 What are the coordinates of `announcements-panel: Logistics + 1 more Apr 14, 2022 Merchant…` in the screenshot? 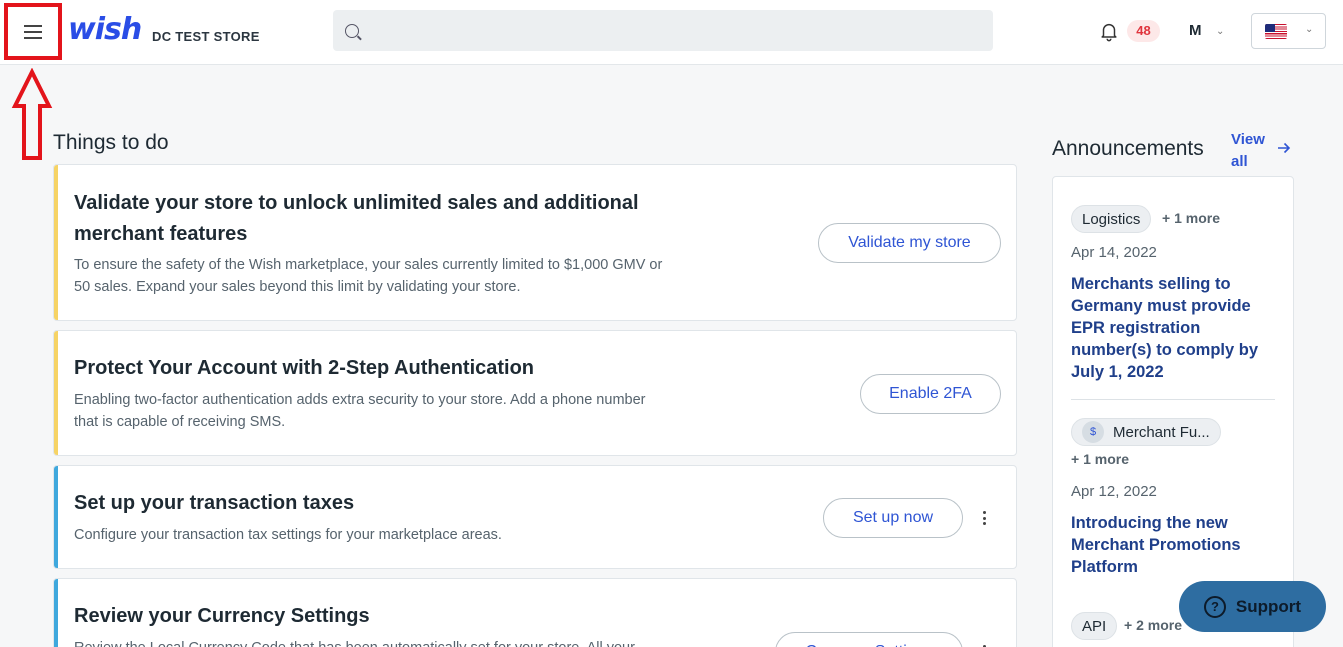 It's located at (1173, 411).